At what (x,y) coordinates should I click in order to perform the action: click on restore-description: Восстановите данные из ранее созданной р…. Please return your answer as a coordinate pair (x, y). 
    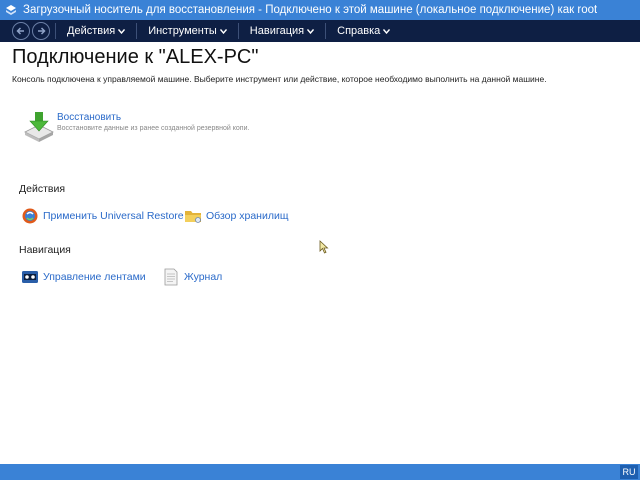
    Looking at the image, I should click on (153, 128).